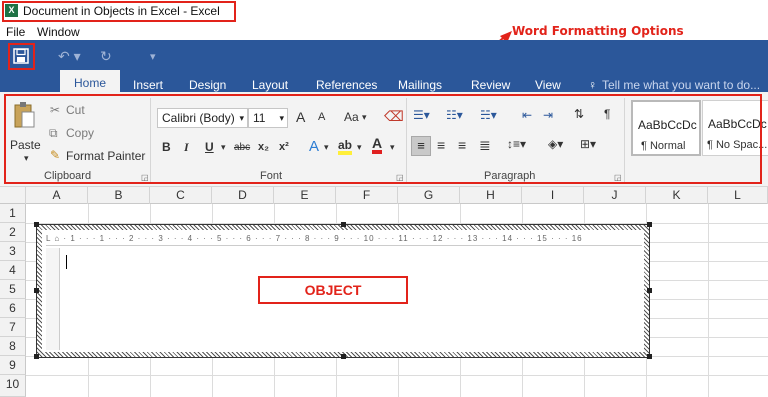  What do you see at coordinates (148, 85) in the screenshot?
I see `tab-insert: Insert` at bounding box center [148, 85].